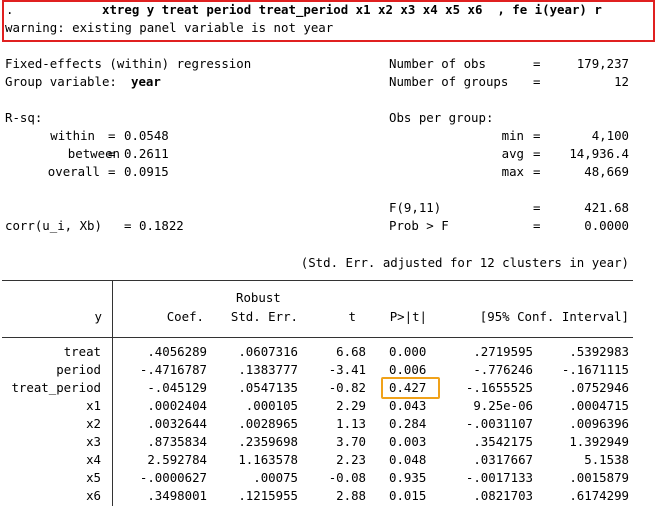 The image size is (659, 506). Describe the element at coordinates (599, 153) in the screenshot. I see `avg-value: 14,936.4` at that location.